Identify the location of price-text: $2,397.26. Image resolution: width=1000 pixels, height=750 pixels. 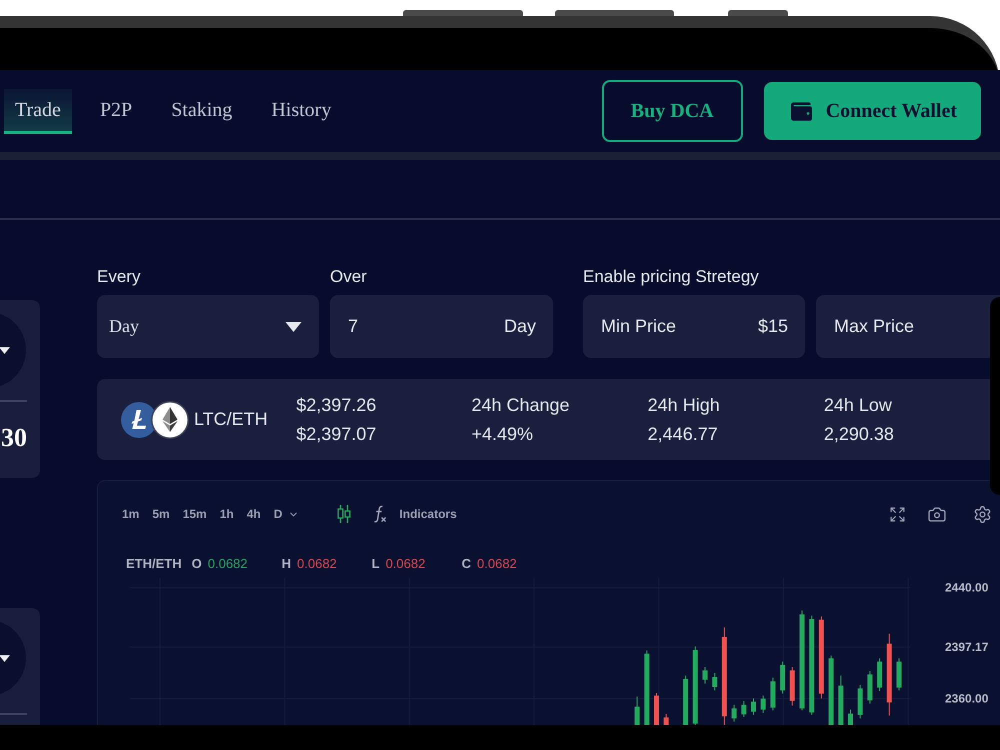
(337, 405).